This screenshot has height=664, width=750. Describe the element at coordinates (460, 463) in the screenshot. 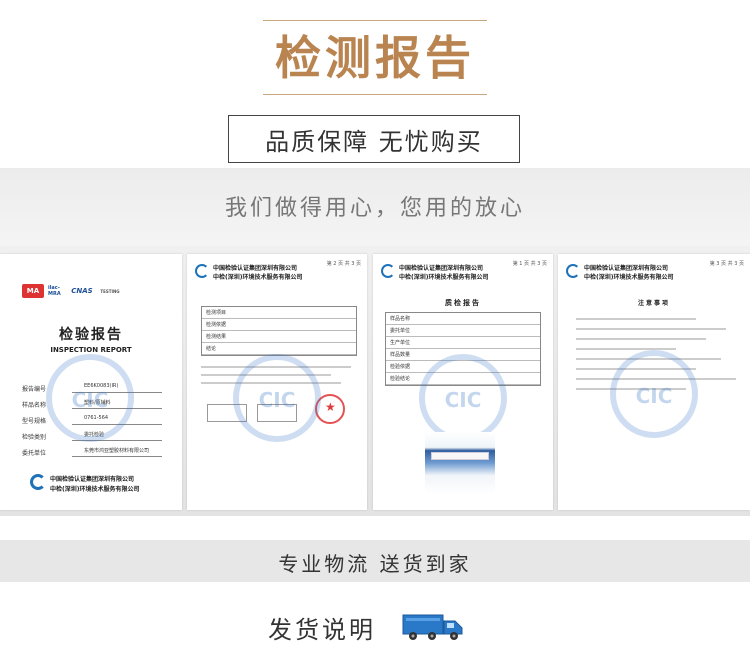

I see `sample-photo` at that location.